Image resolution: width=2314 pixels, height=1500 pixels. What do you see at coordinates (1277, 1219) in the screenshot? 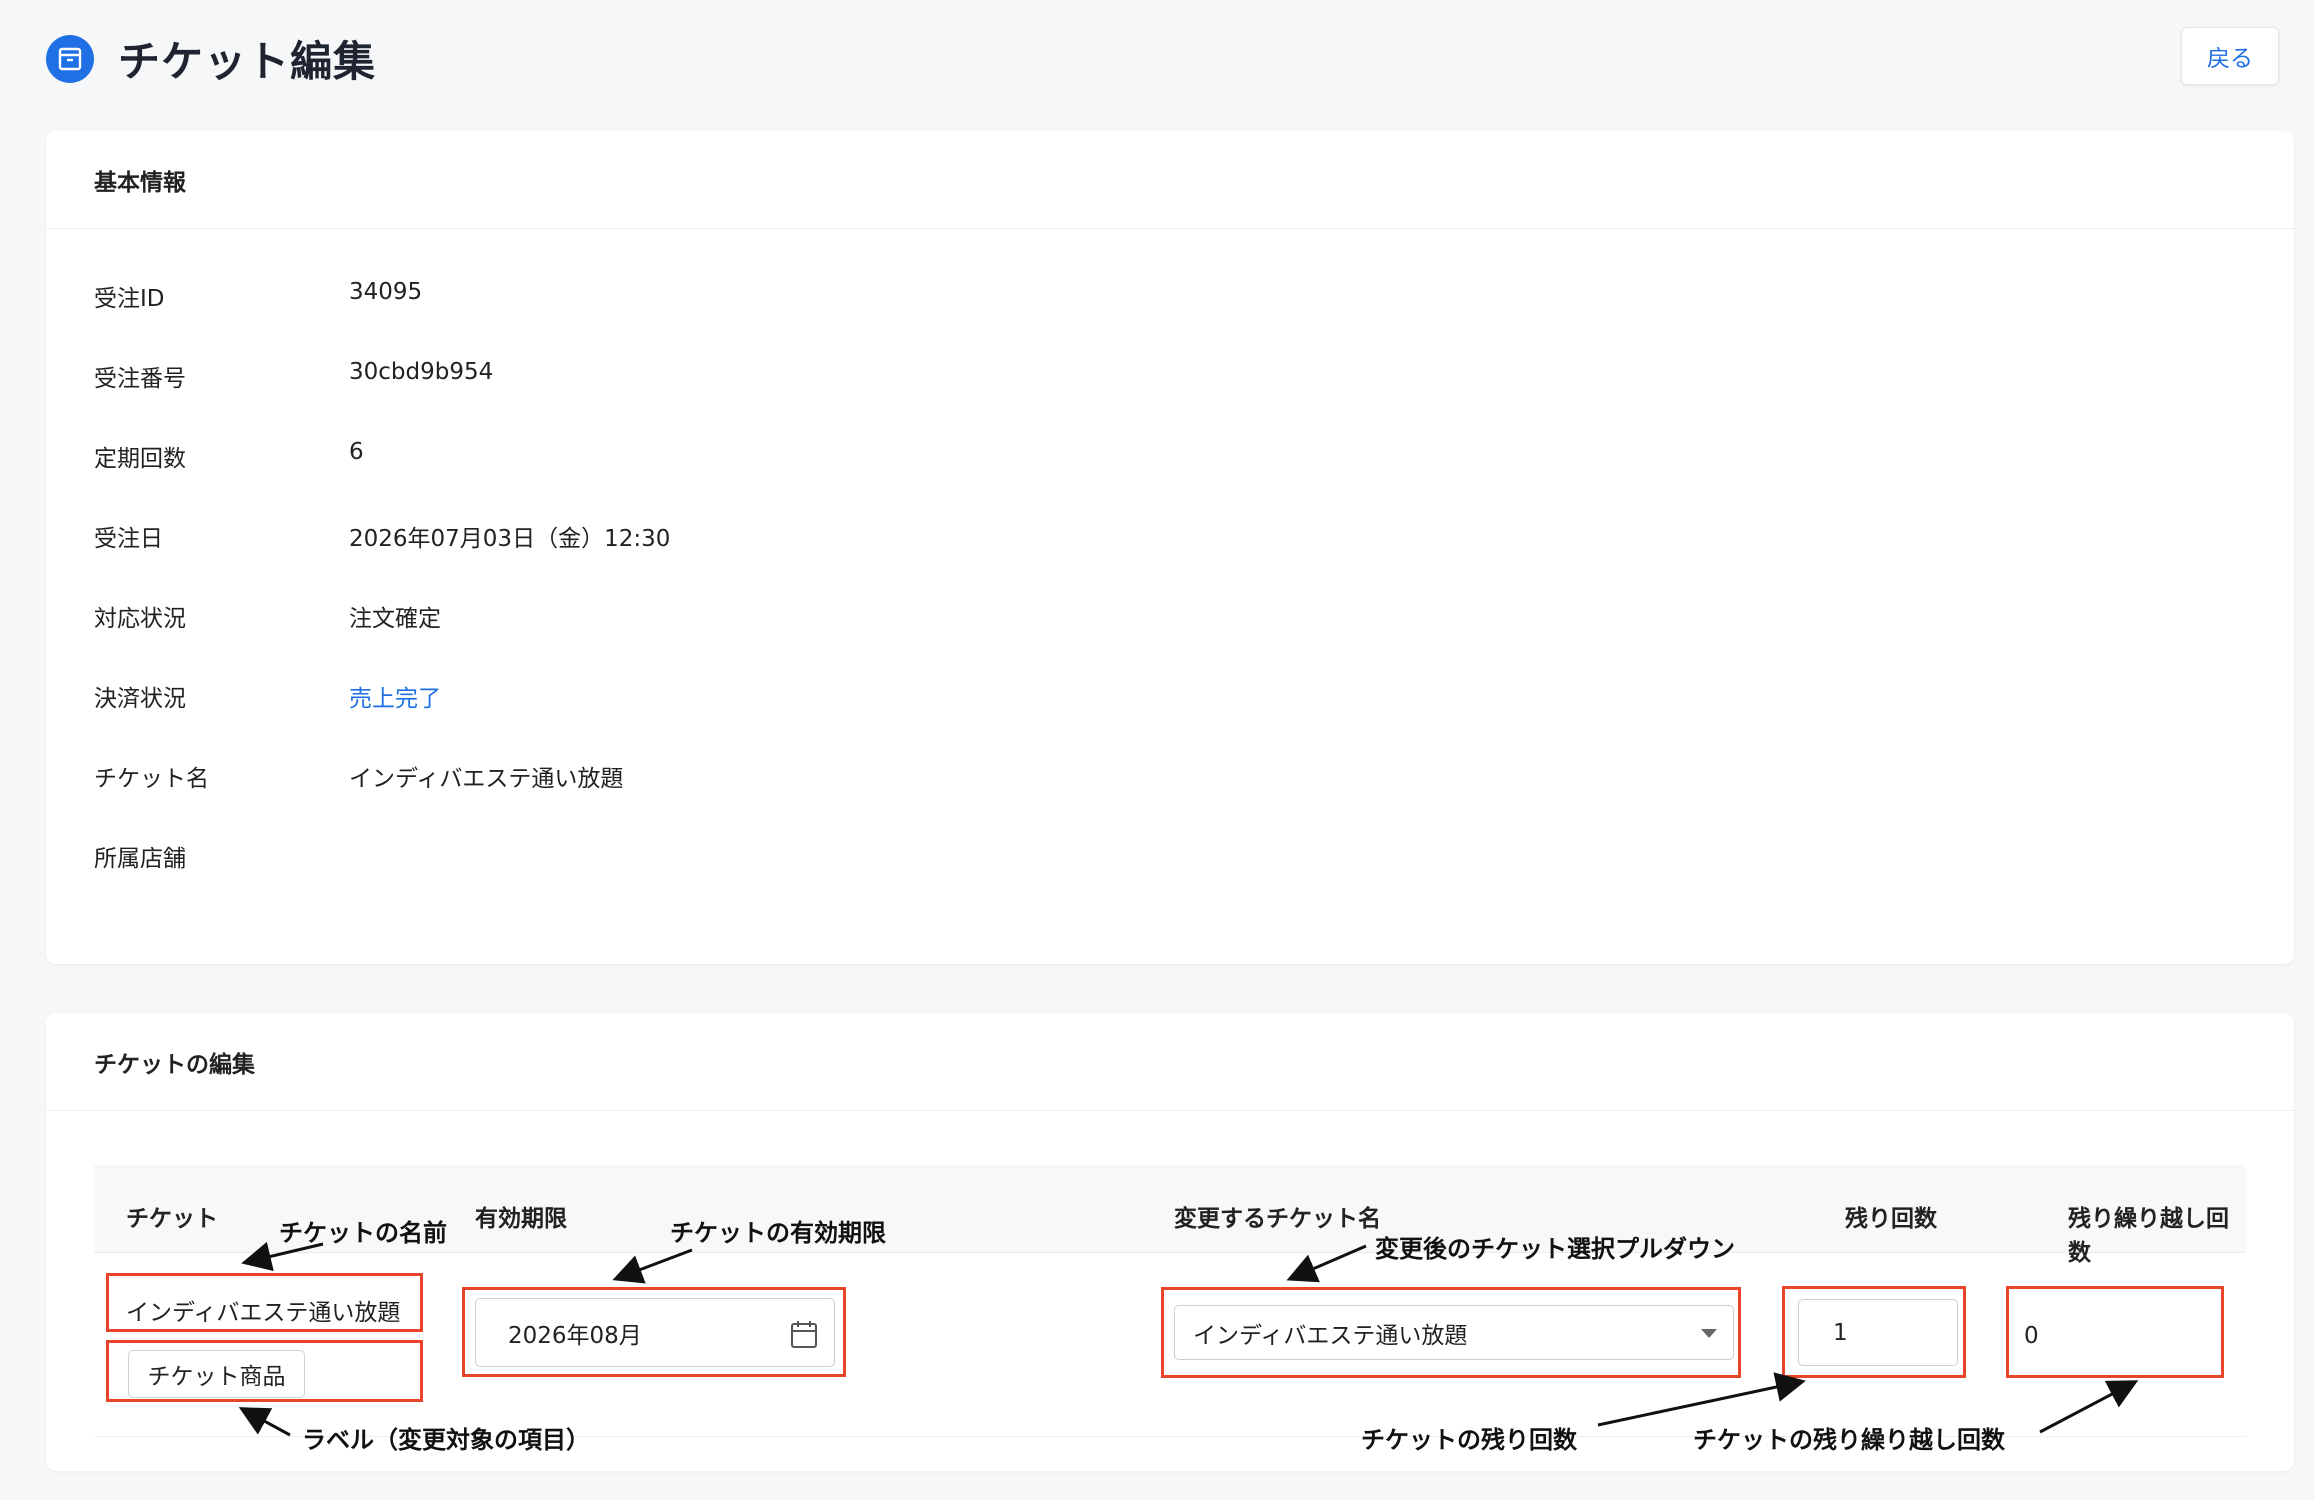
I see `column-header-new-ticket-name: 変更するチケット名` at bounding box center [1277, 1219].